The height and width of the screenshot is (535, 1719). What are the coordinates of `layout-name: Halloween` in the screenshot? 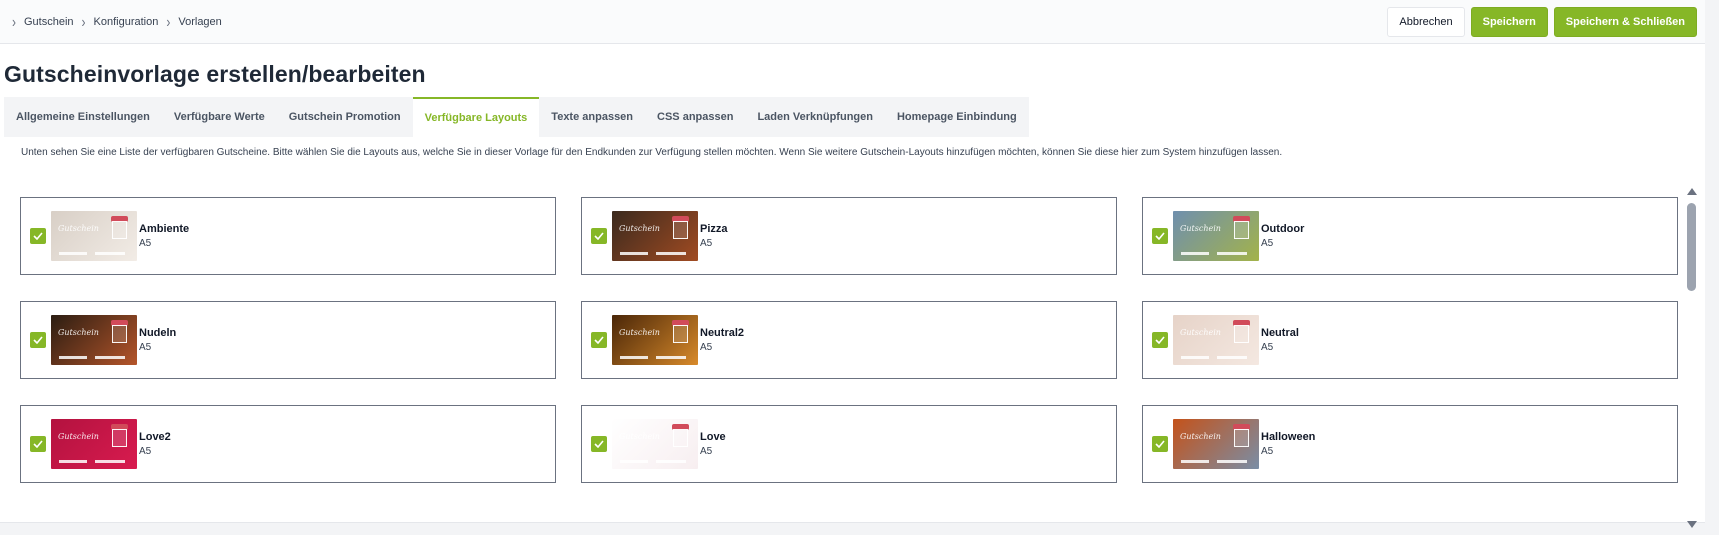 It's located at (1288, 436).